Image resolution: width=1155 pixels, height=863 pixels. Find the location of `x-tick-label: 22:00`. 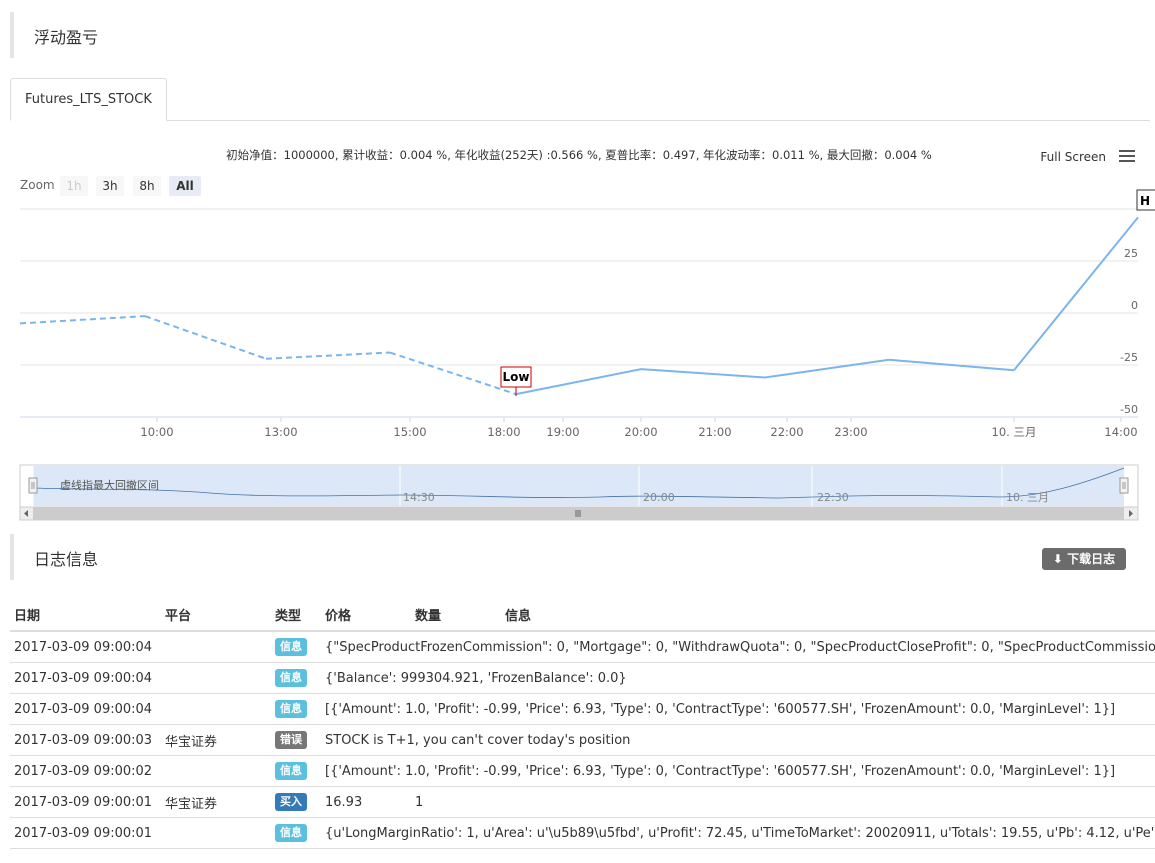

x-tick-label: 22:00 is located at coordinates (786, 432).